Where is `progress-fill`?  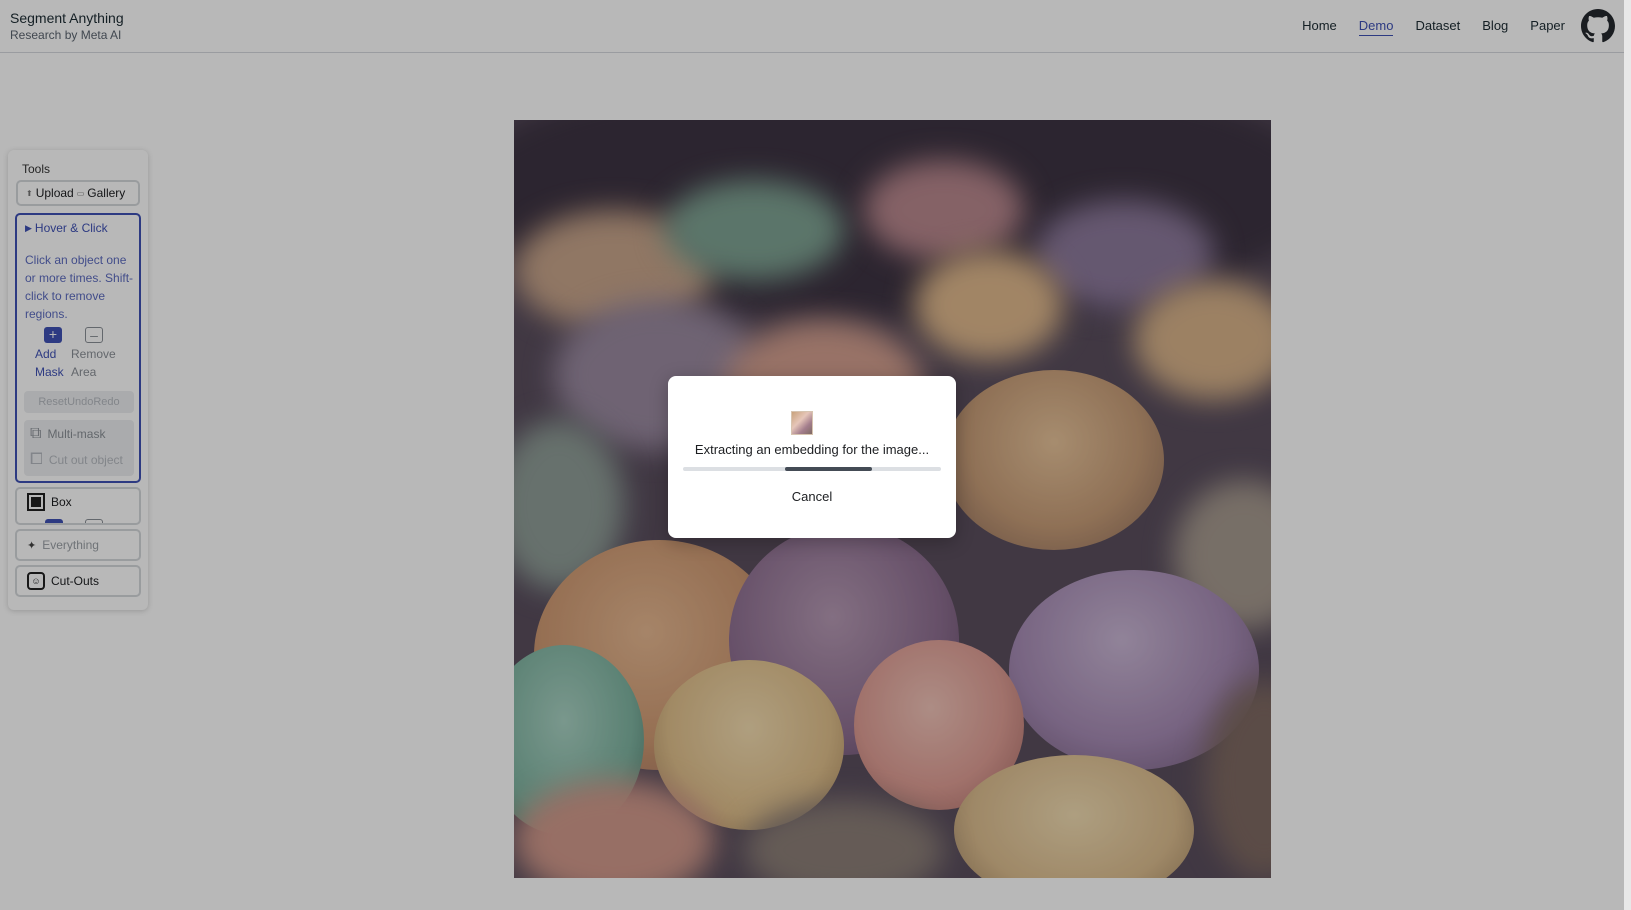
progress-fill is located at coordinates (828, 469).